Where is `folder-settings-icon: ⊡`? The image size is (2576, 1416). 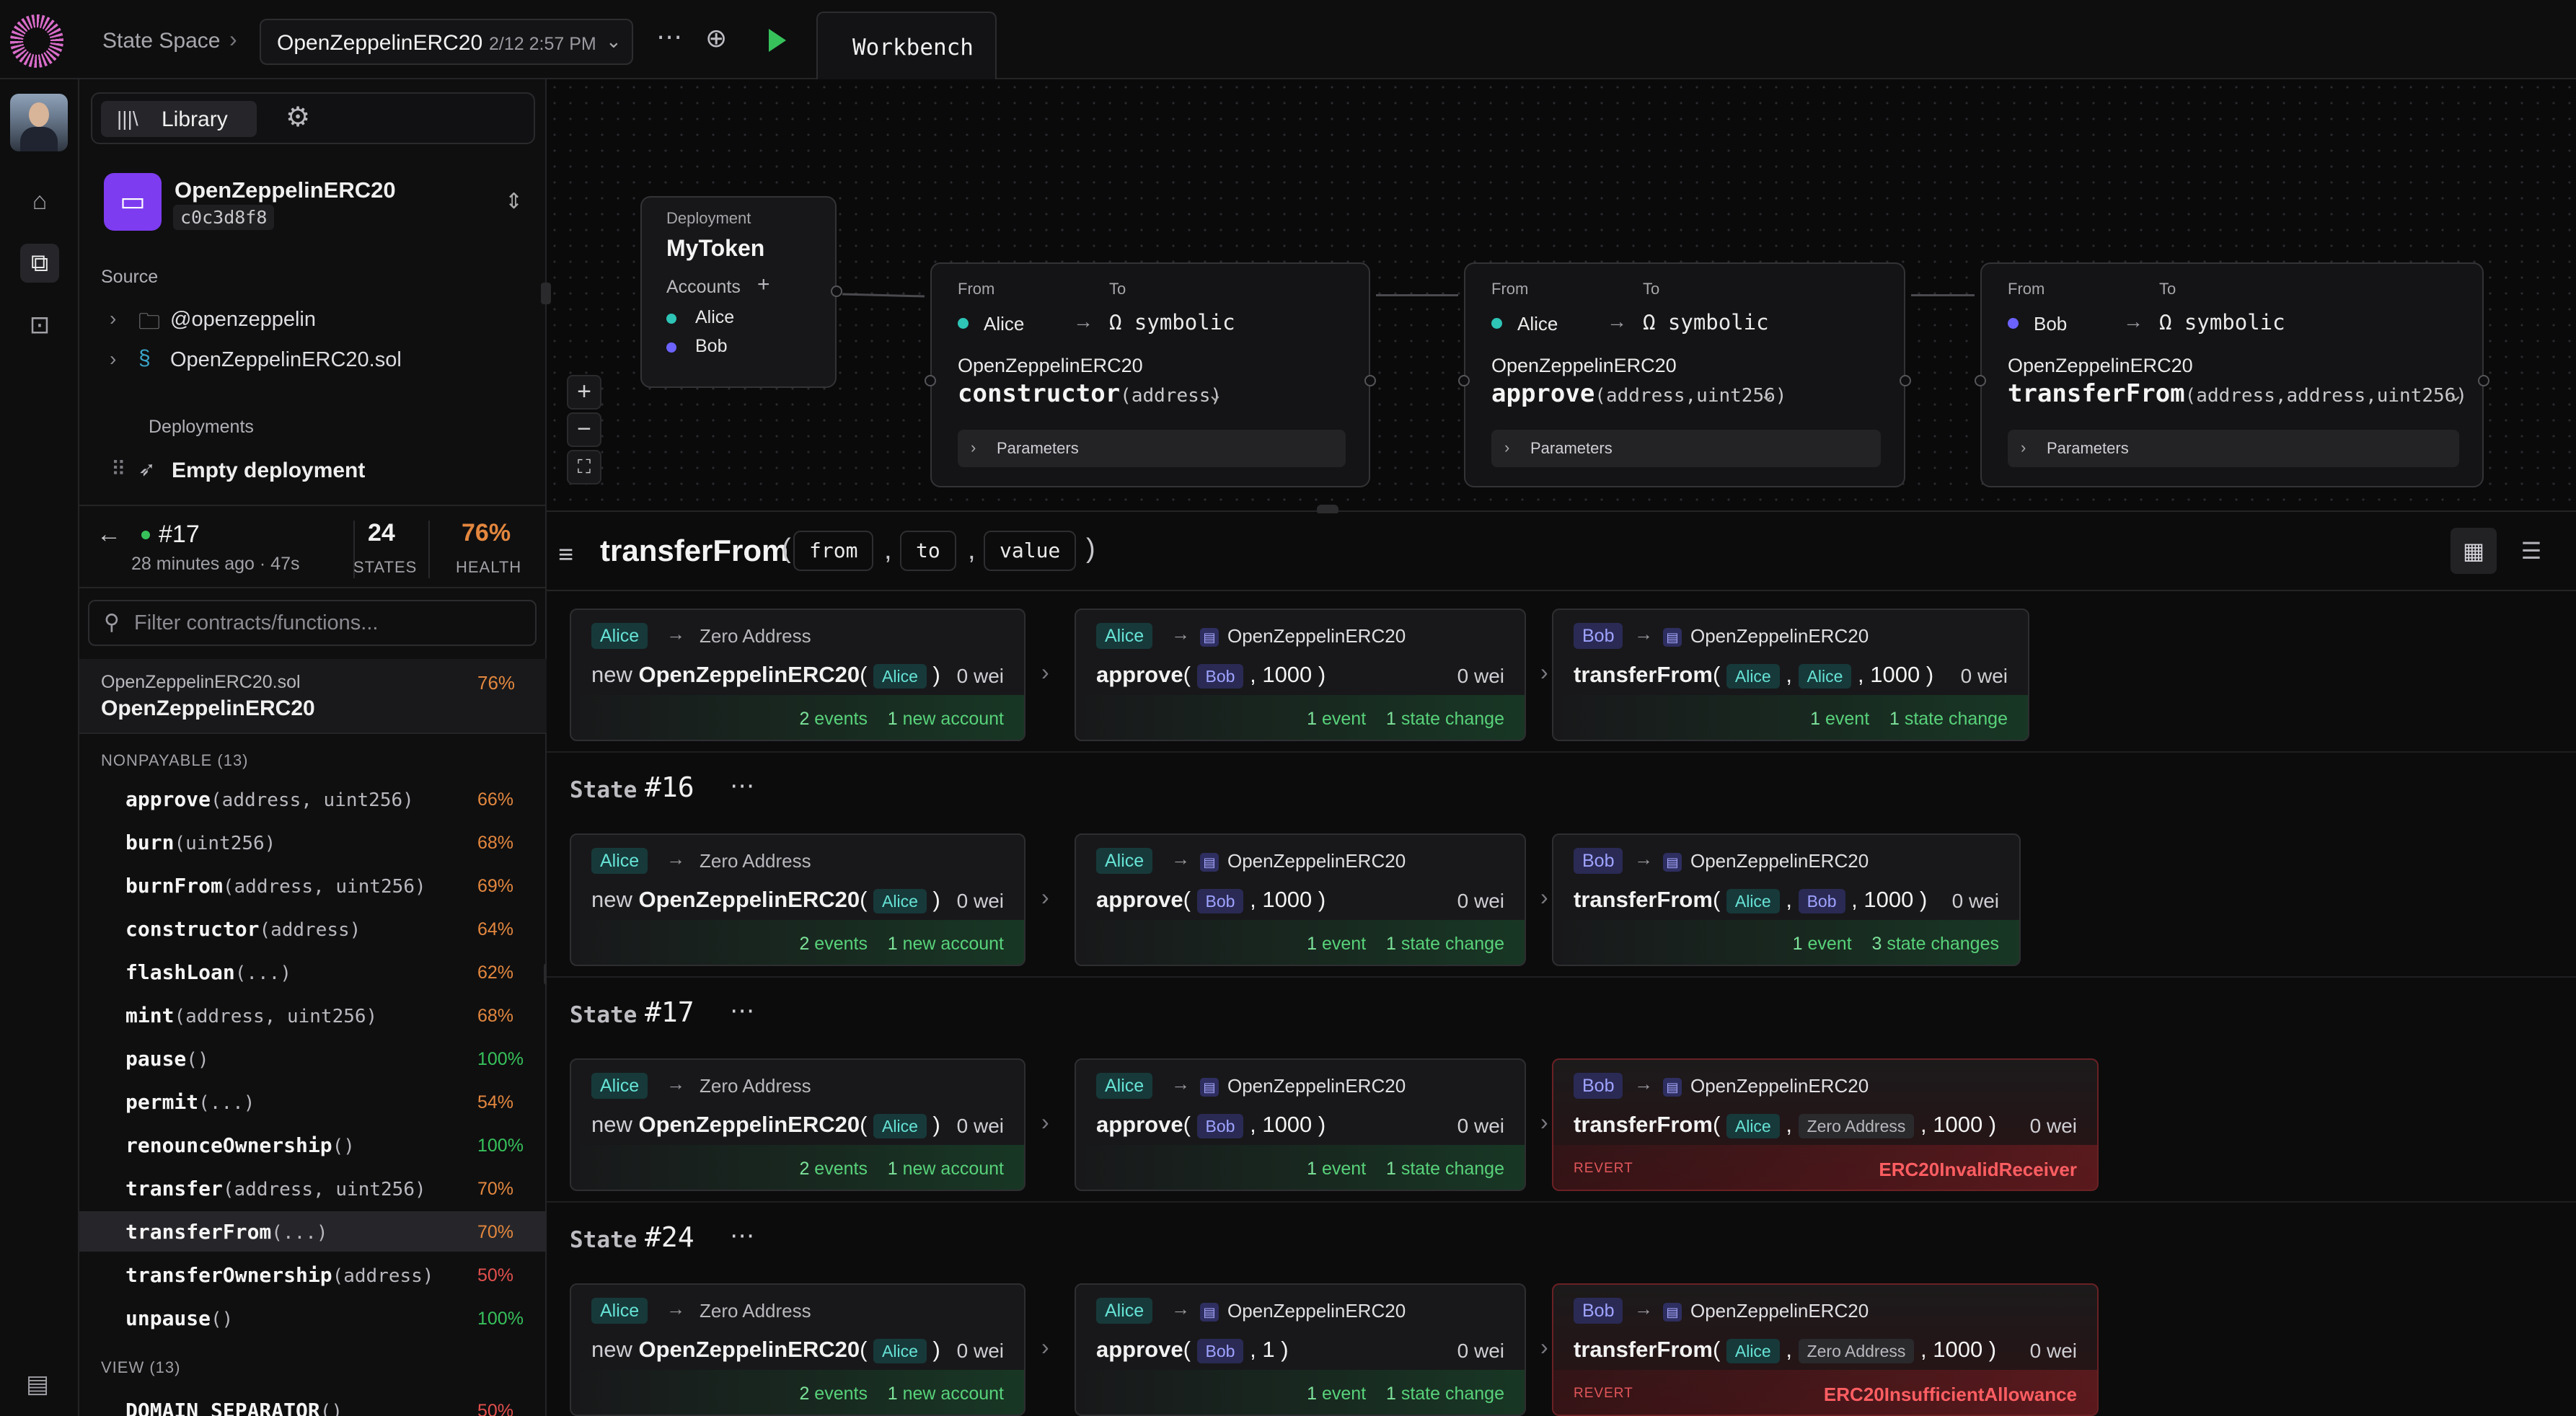
folder-settings-icon: ⊡ is located at coordinates (39, 325).